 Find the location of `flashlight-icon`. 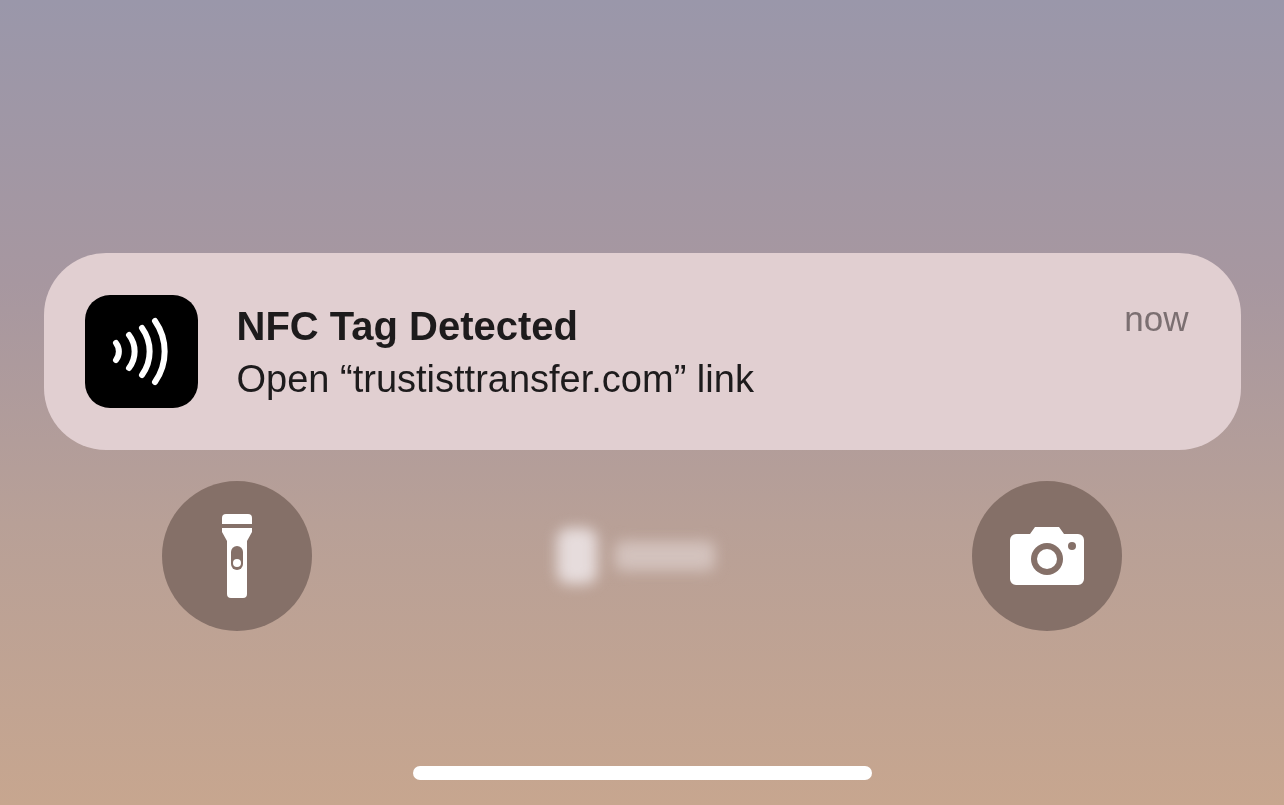

flashlight-icon is located at coordinates (237, 556).